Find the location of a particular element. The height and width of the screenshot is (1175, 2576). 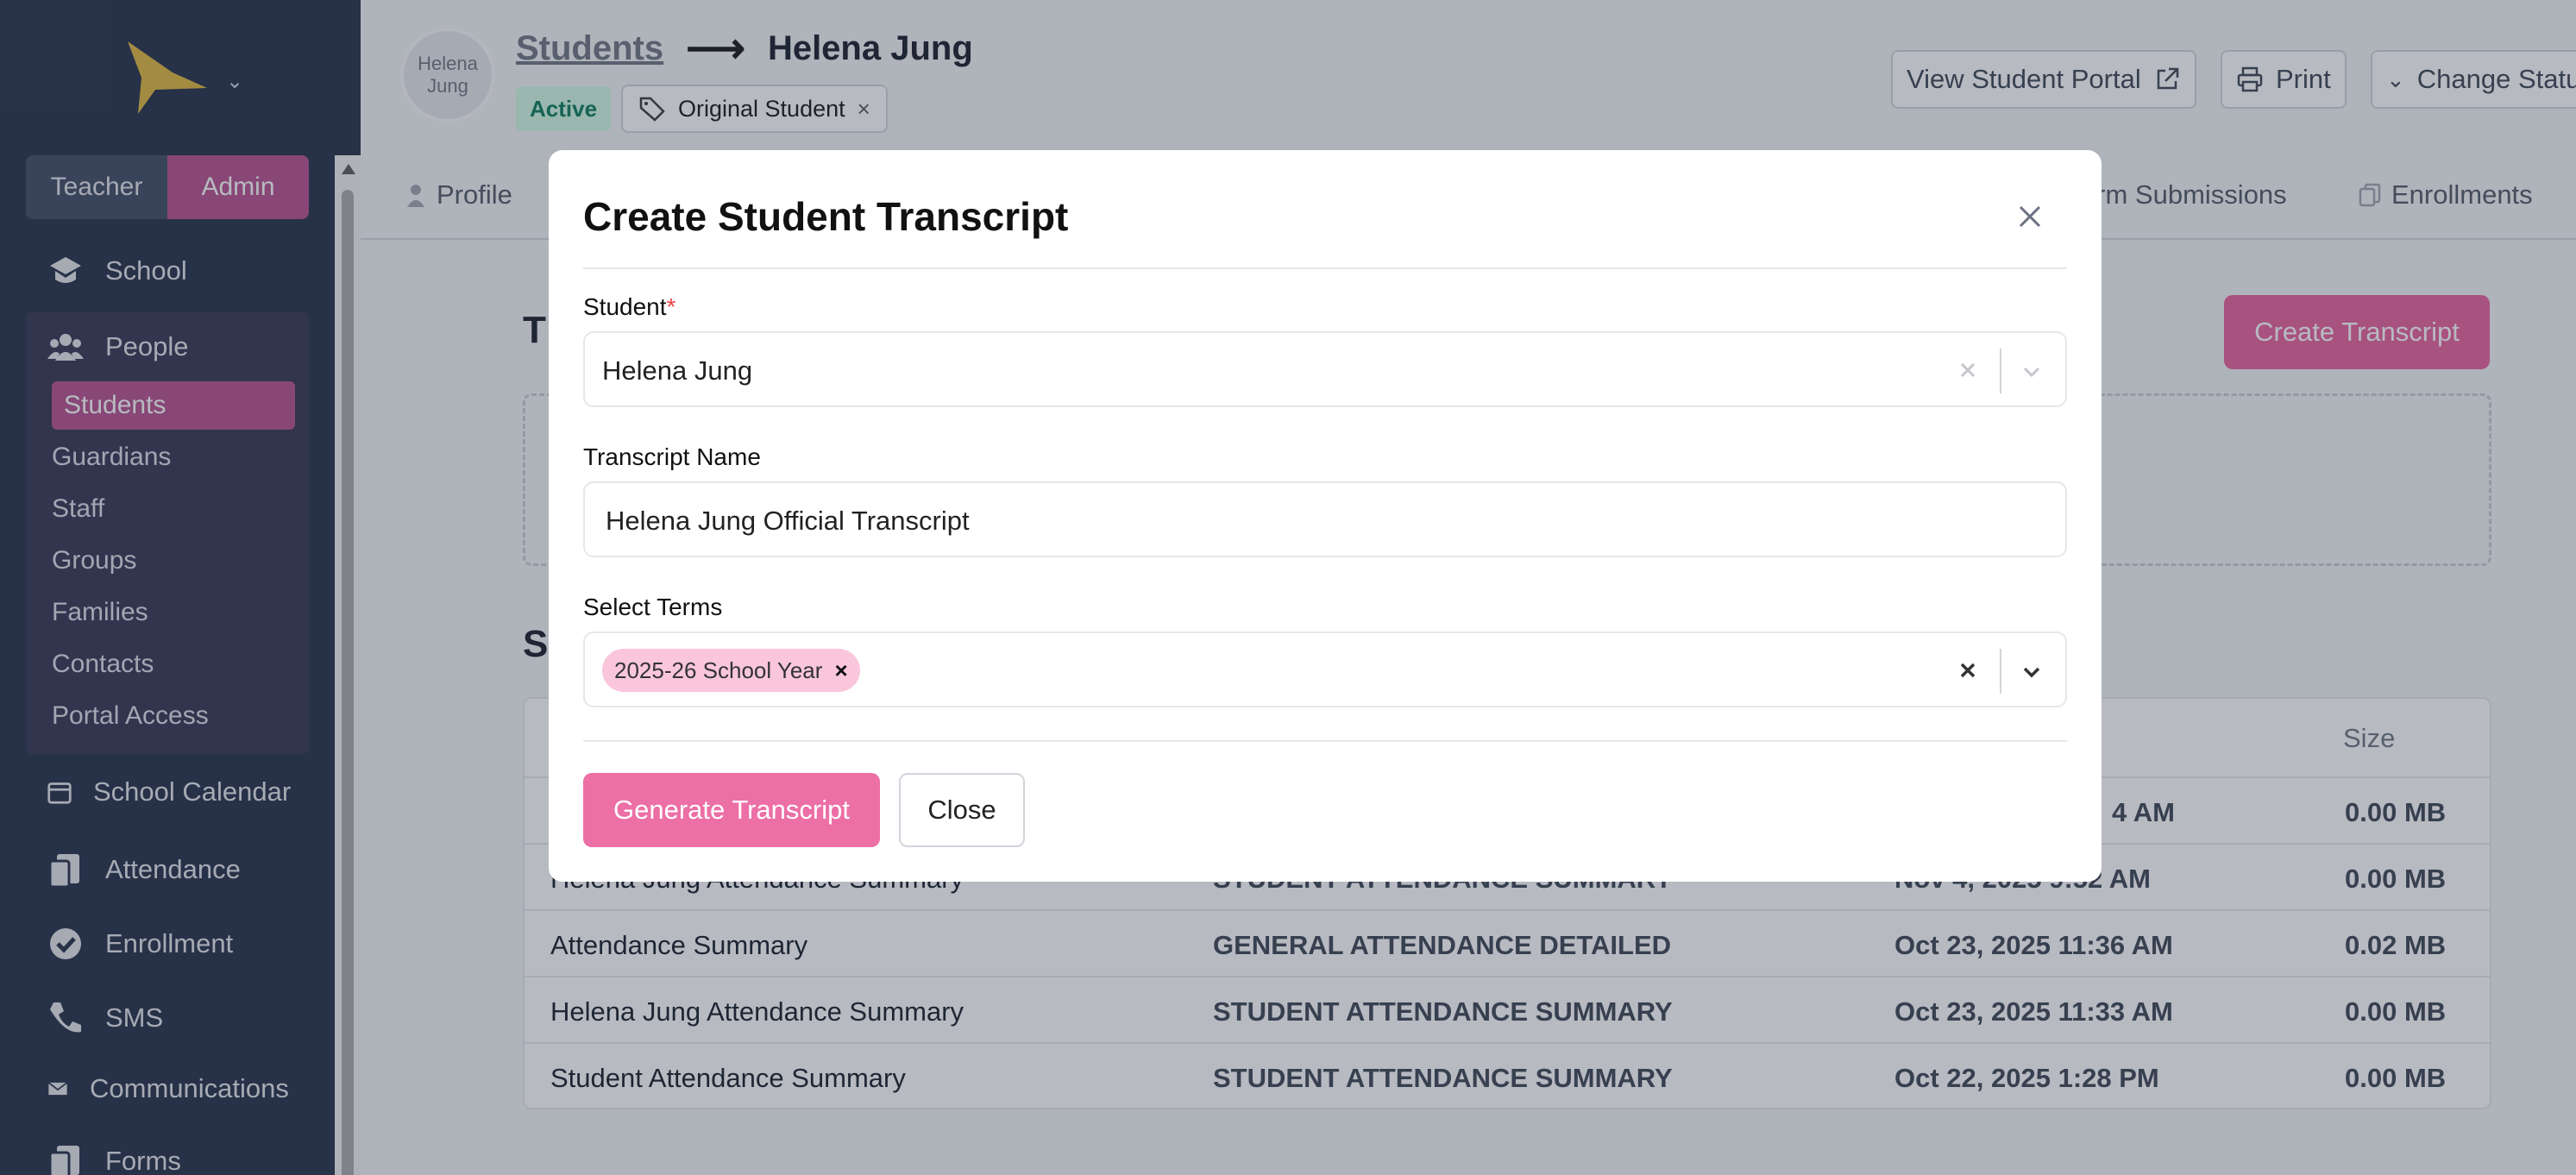

student-select-value: Helena Jung is located at coordinates (677, 370).